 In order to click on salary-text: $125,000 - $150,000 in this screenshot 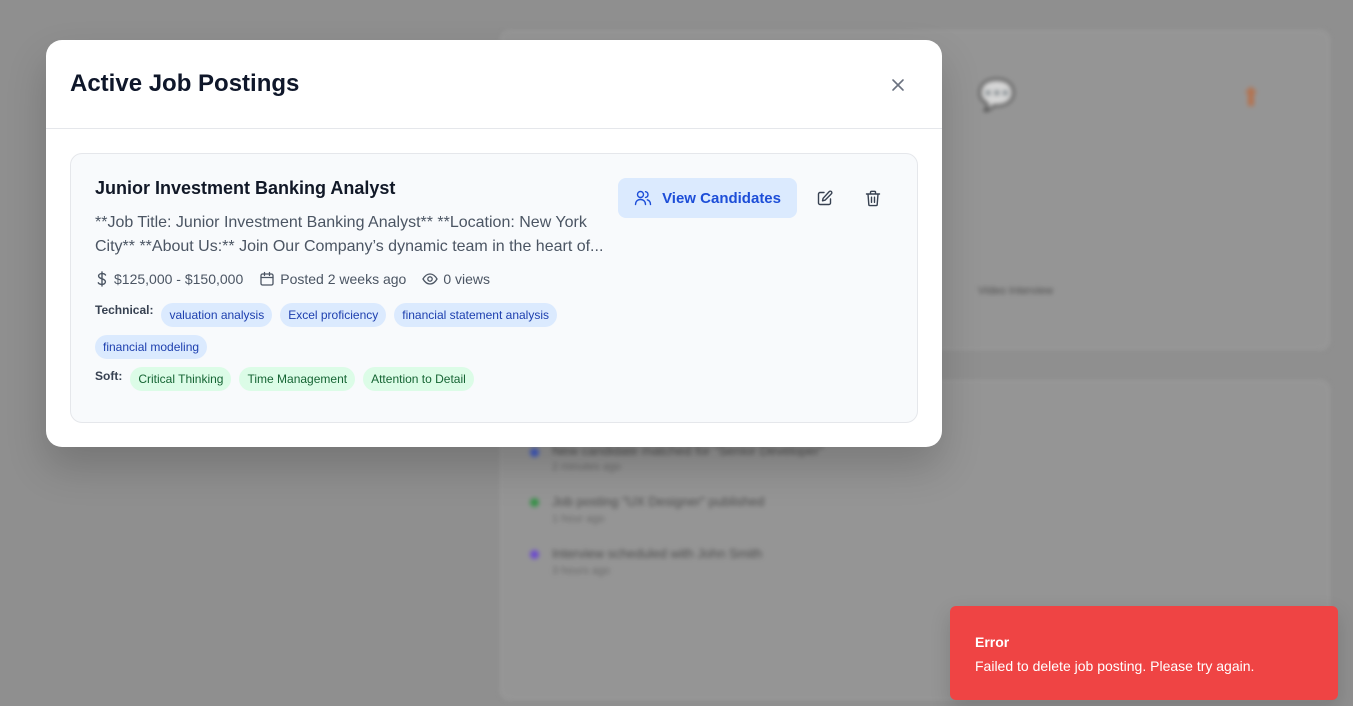, I will do `click(179, 279)`.